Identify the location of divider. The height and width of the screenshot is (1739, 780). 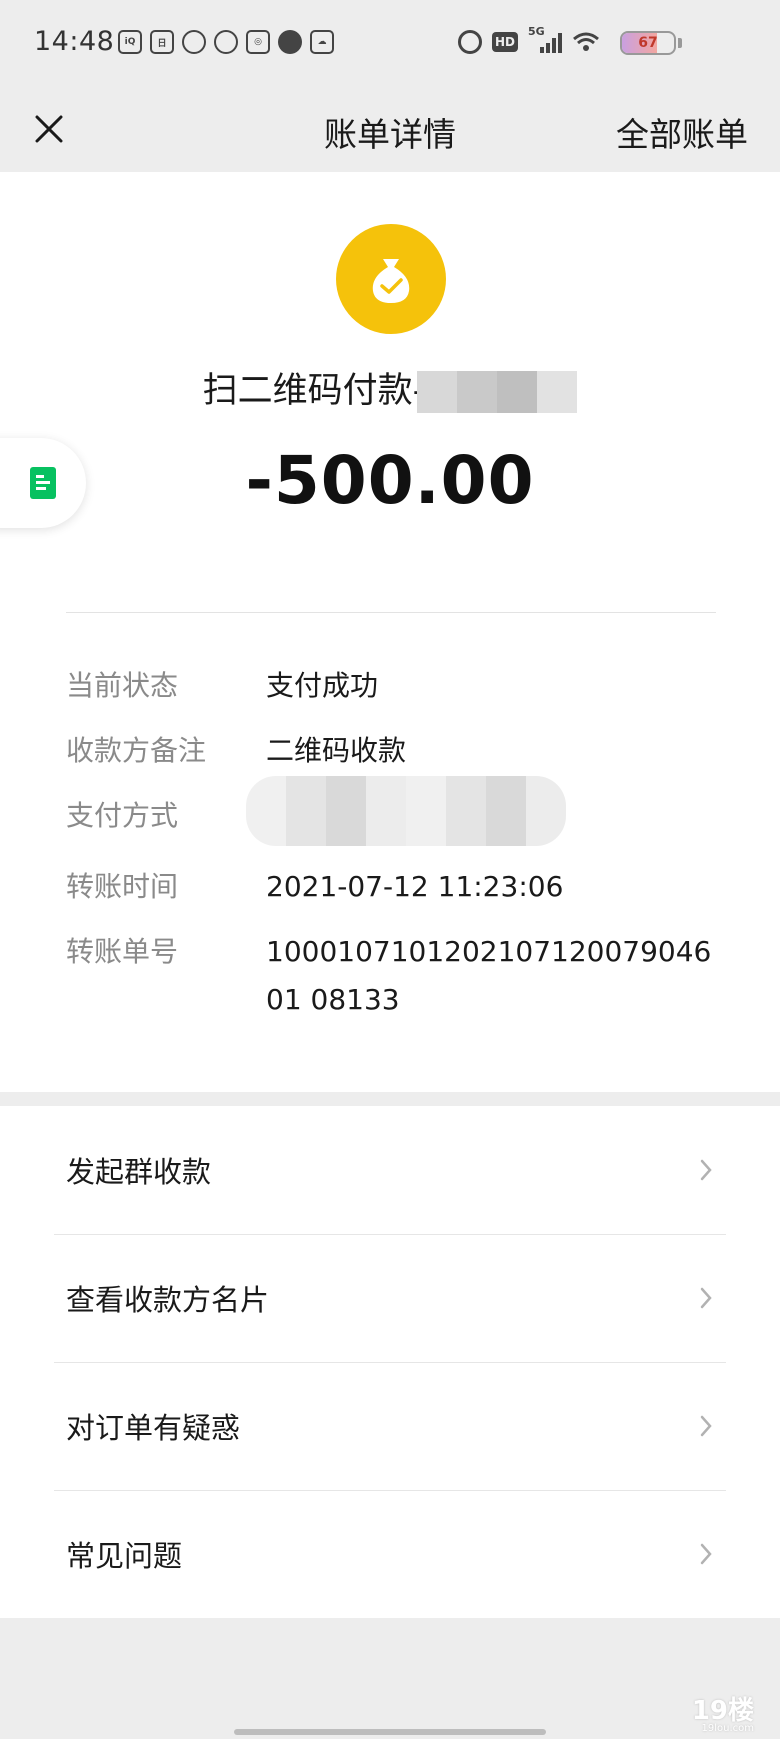
(391, 612).